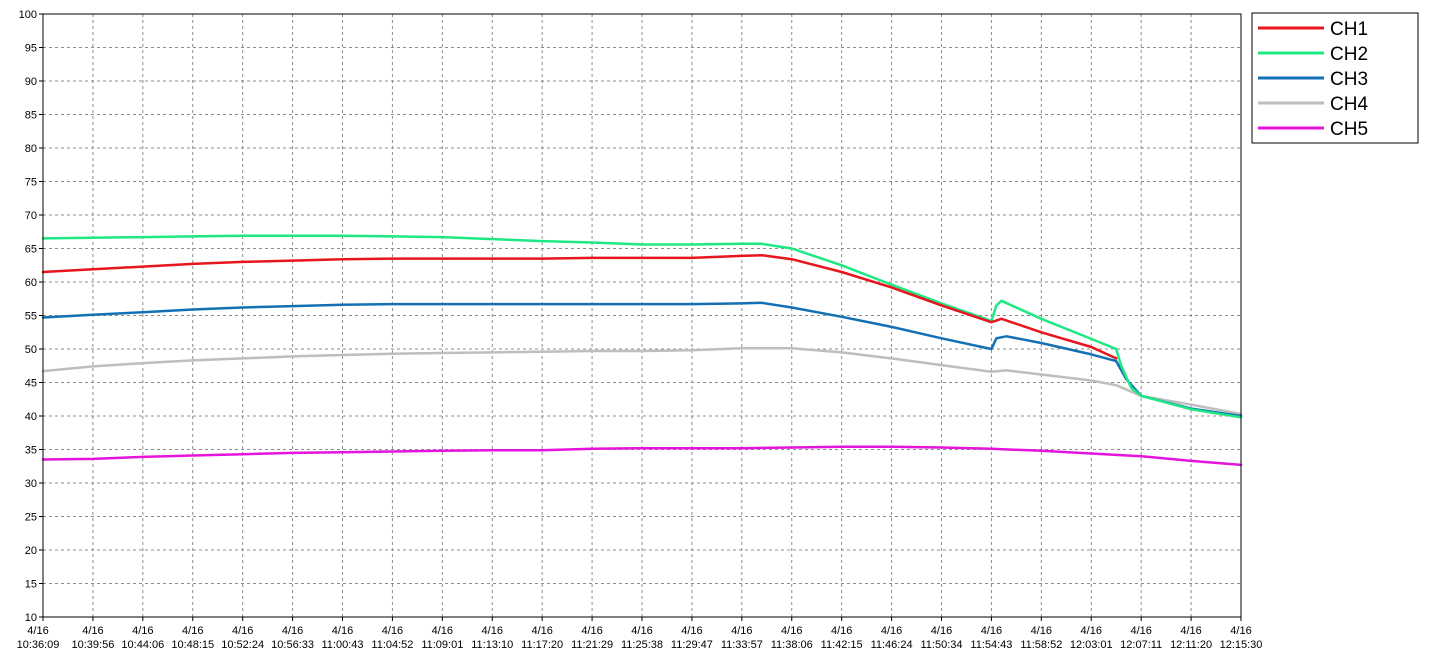  Describe the element at coordinates (1349, 79) in the screenshot. I see `legend-label-ch3: CH3` at that location.